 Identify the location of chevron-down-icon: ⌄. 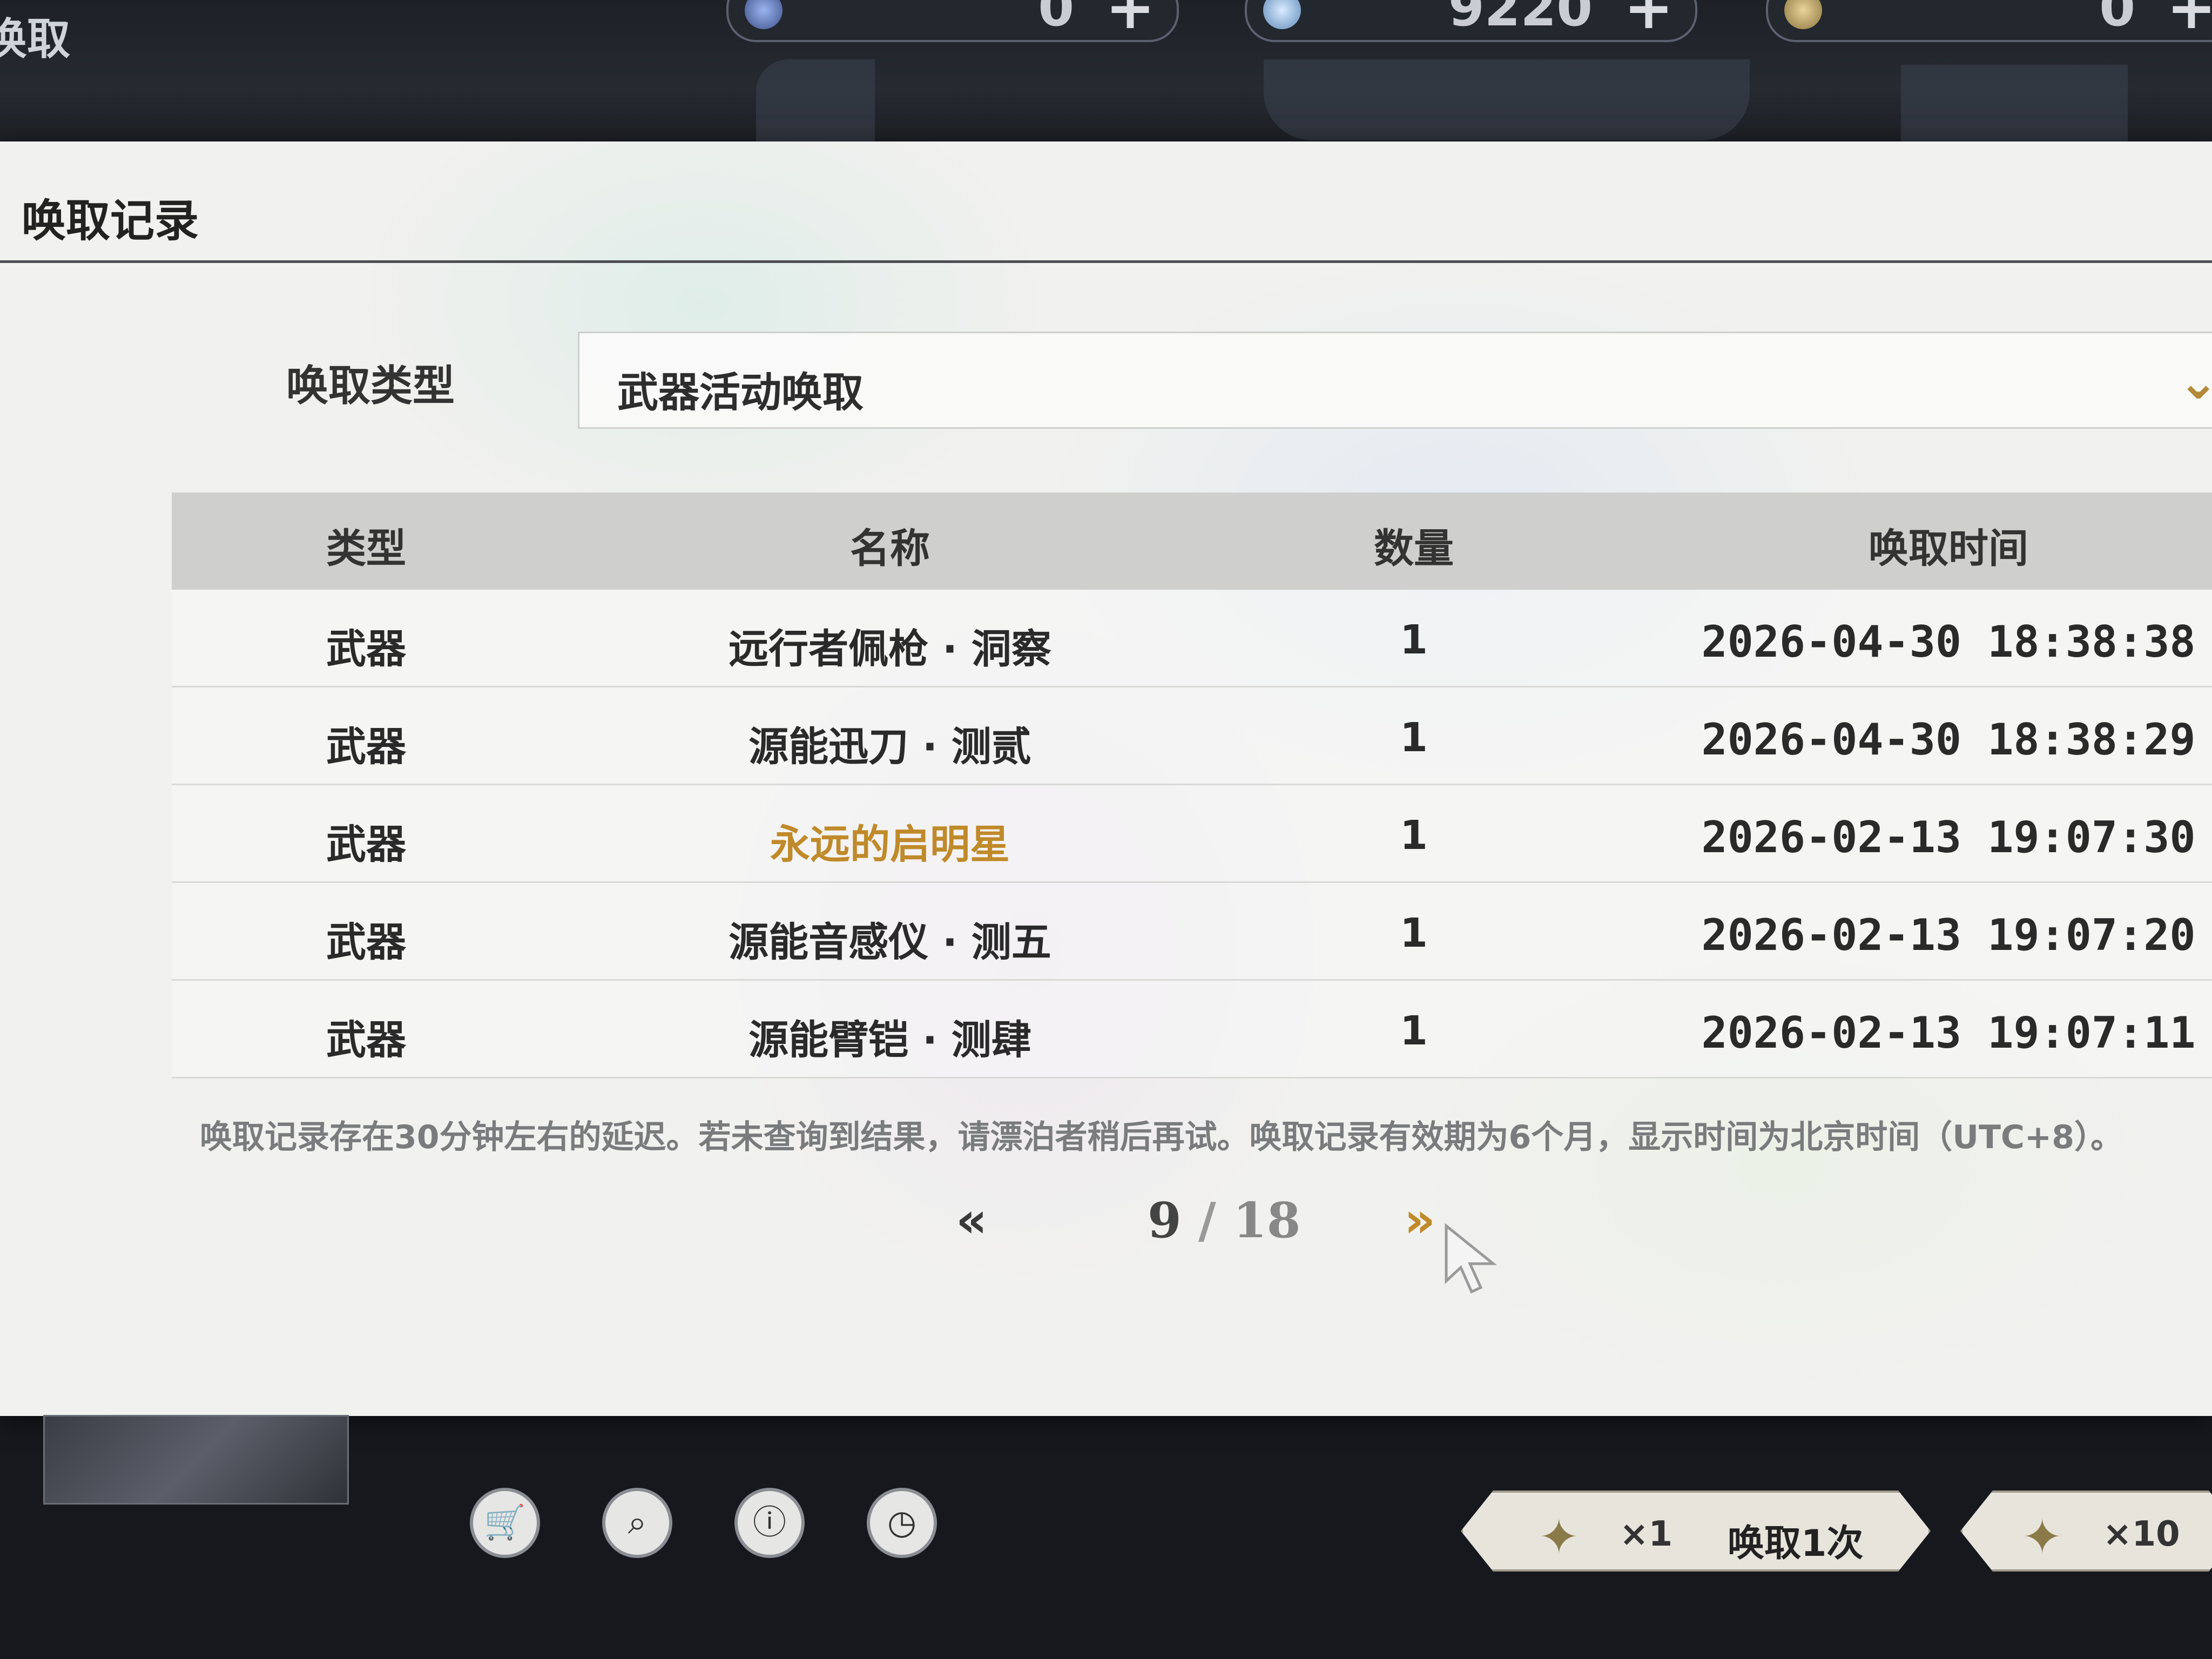
(2195, 382).